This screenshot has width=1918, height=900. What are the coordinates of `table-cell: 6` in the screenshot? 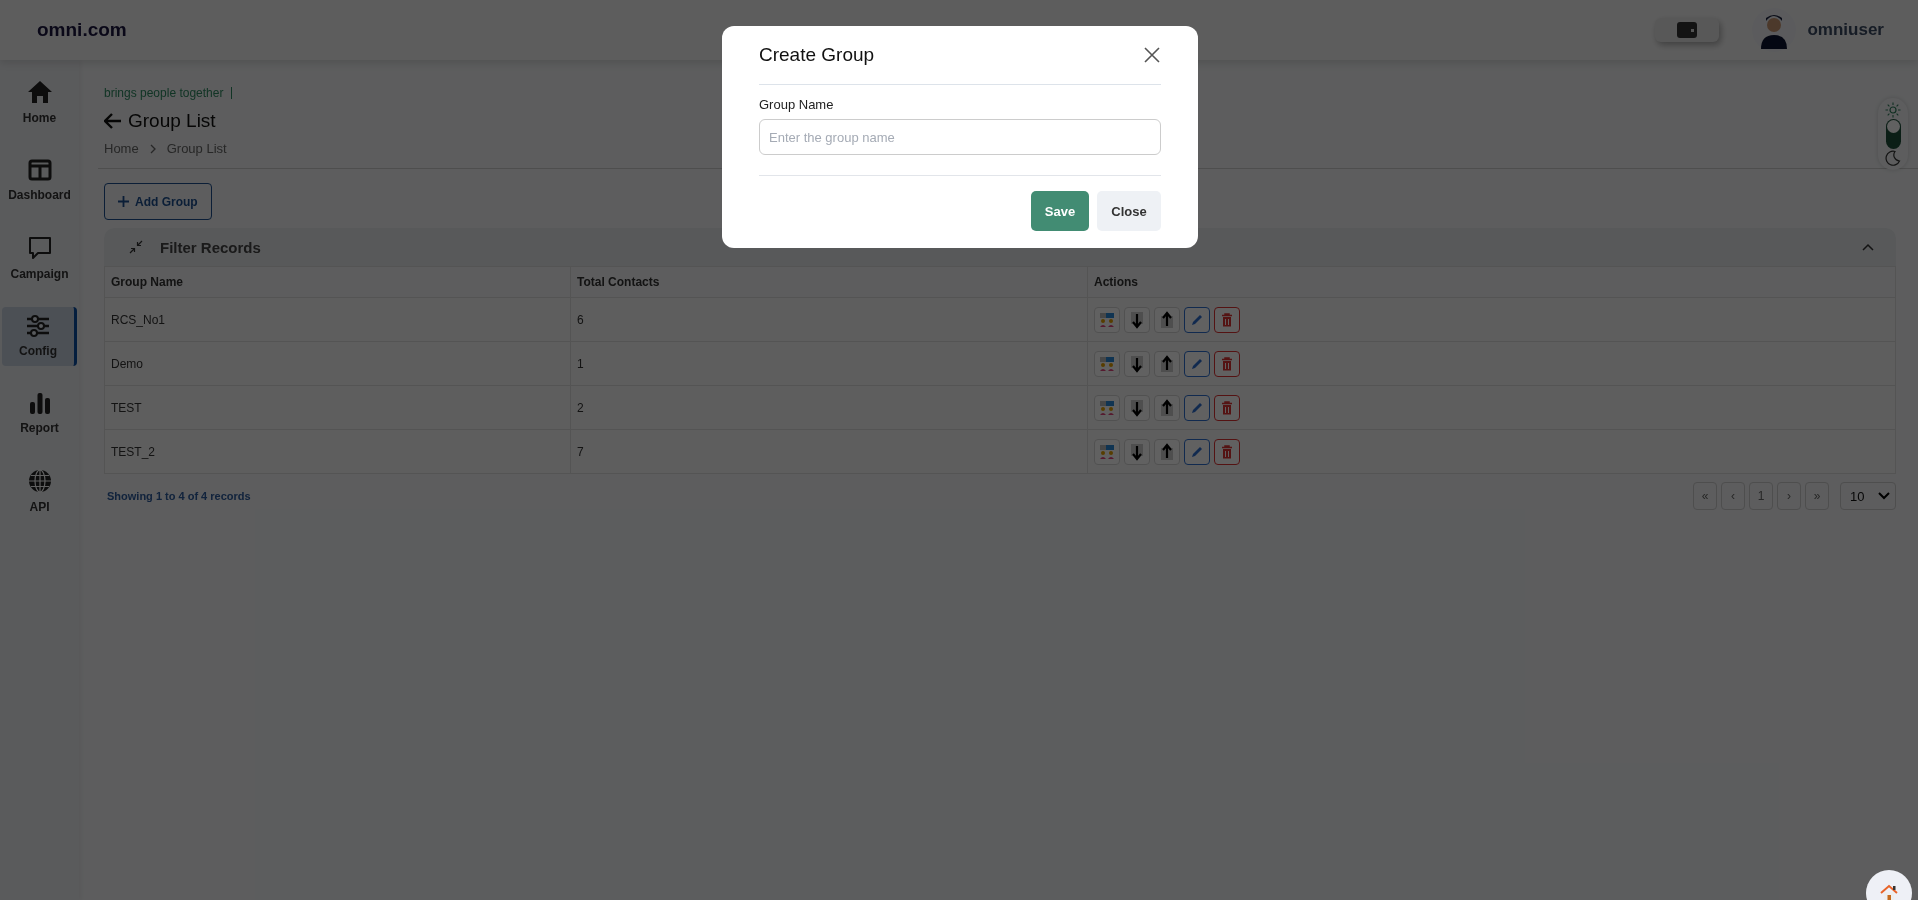 It's located at (580, 319).